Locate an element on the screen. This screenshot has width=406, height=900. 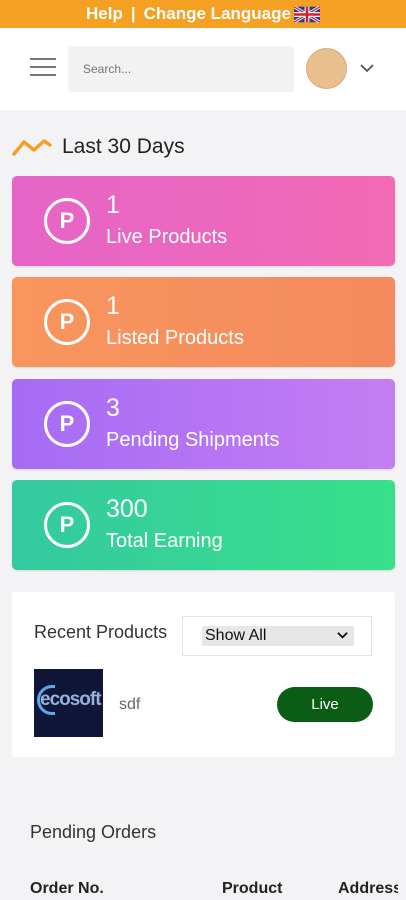
stat-label: Pending Shipments is located at coordinates (193, 440).